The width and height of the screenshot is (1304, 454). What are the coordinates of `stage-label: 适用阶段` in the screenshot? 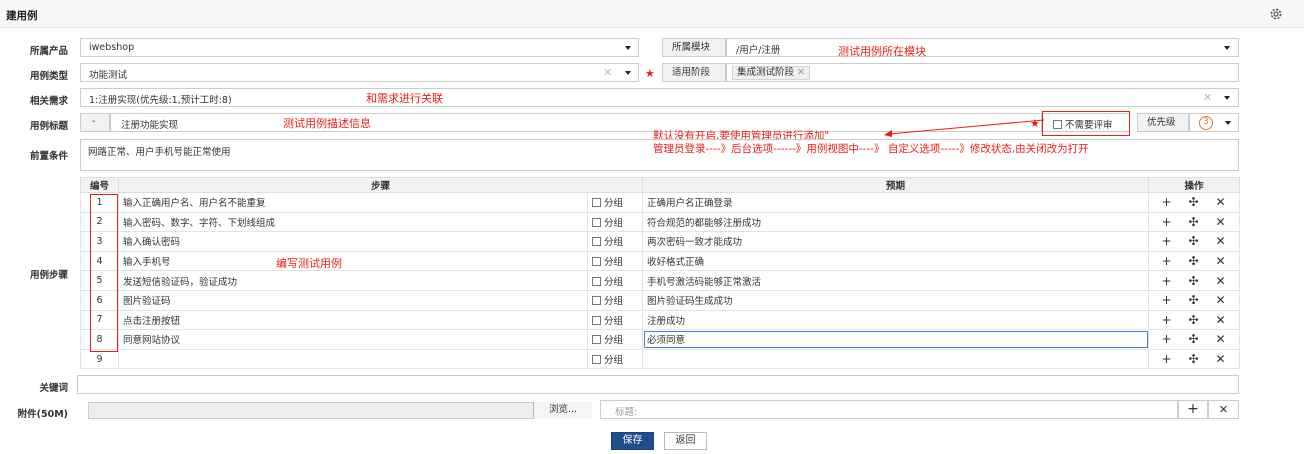 It's located at (694, 72).